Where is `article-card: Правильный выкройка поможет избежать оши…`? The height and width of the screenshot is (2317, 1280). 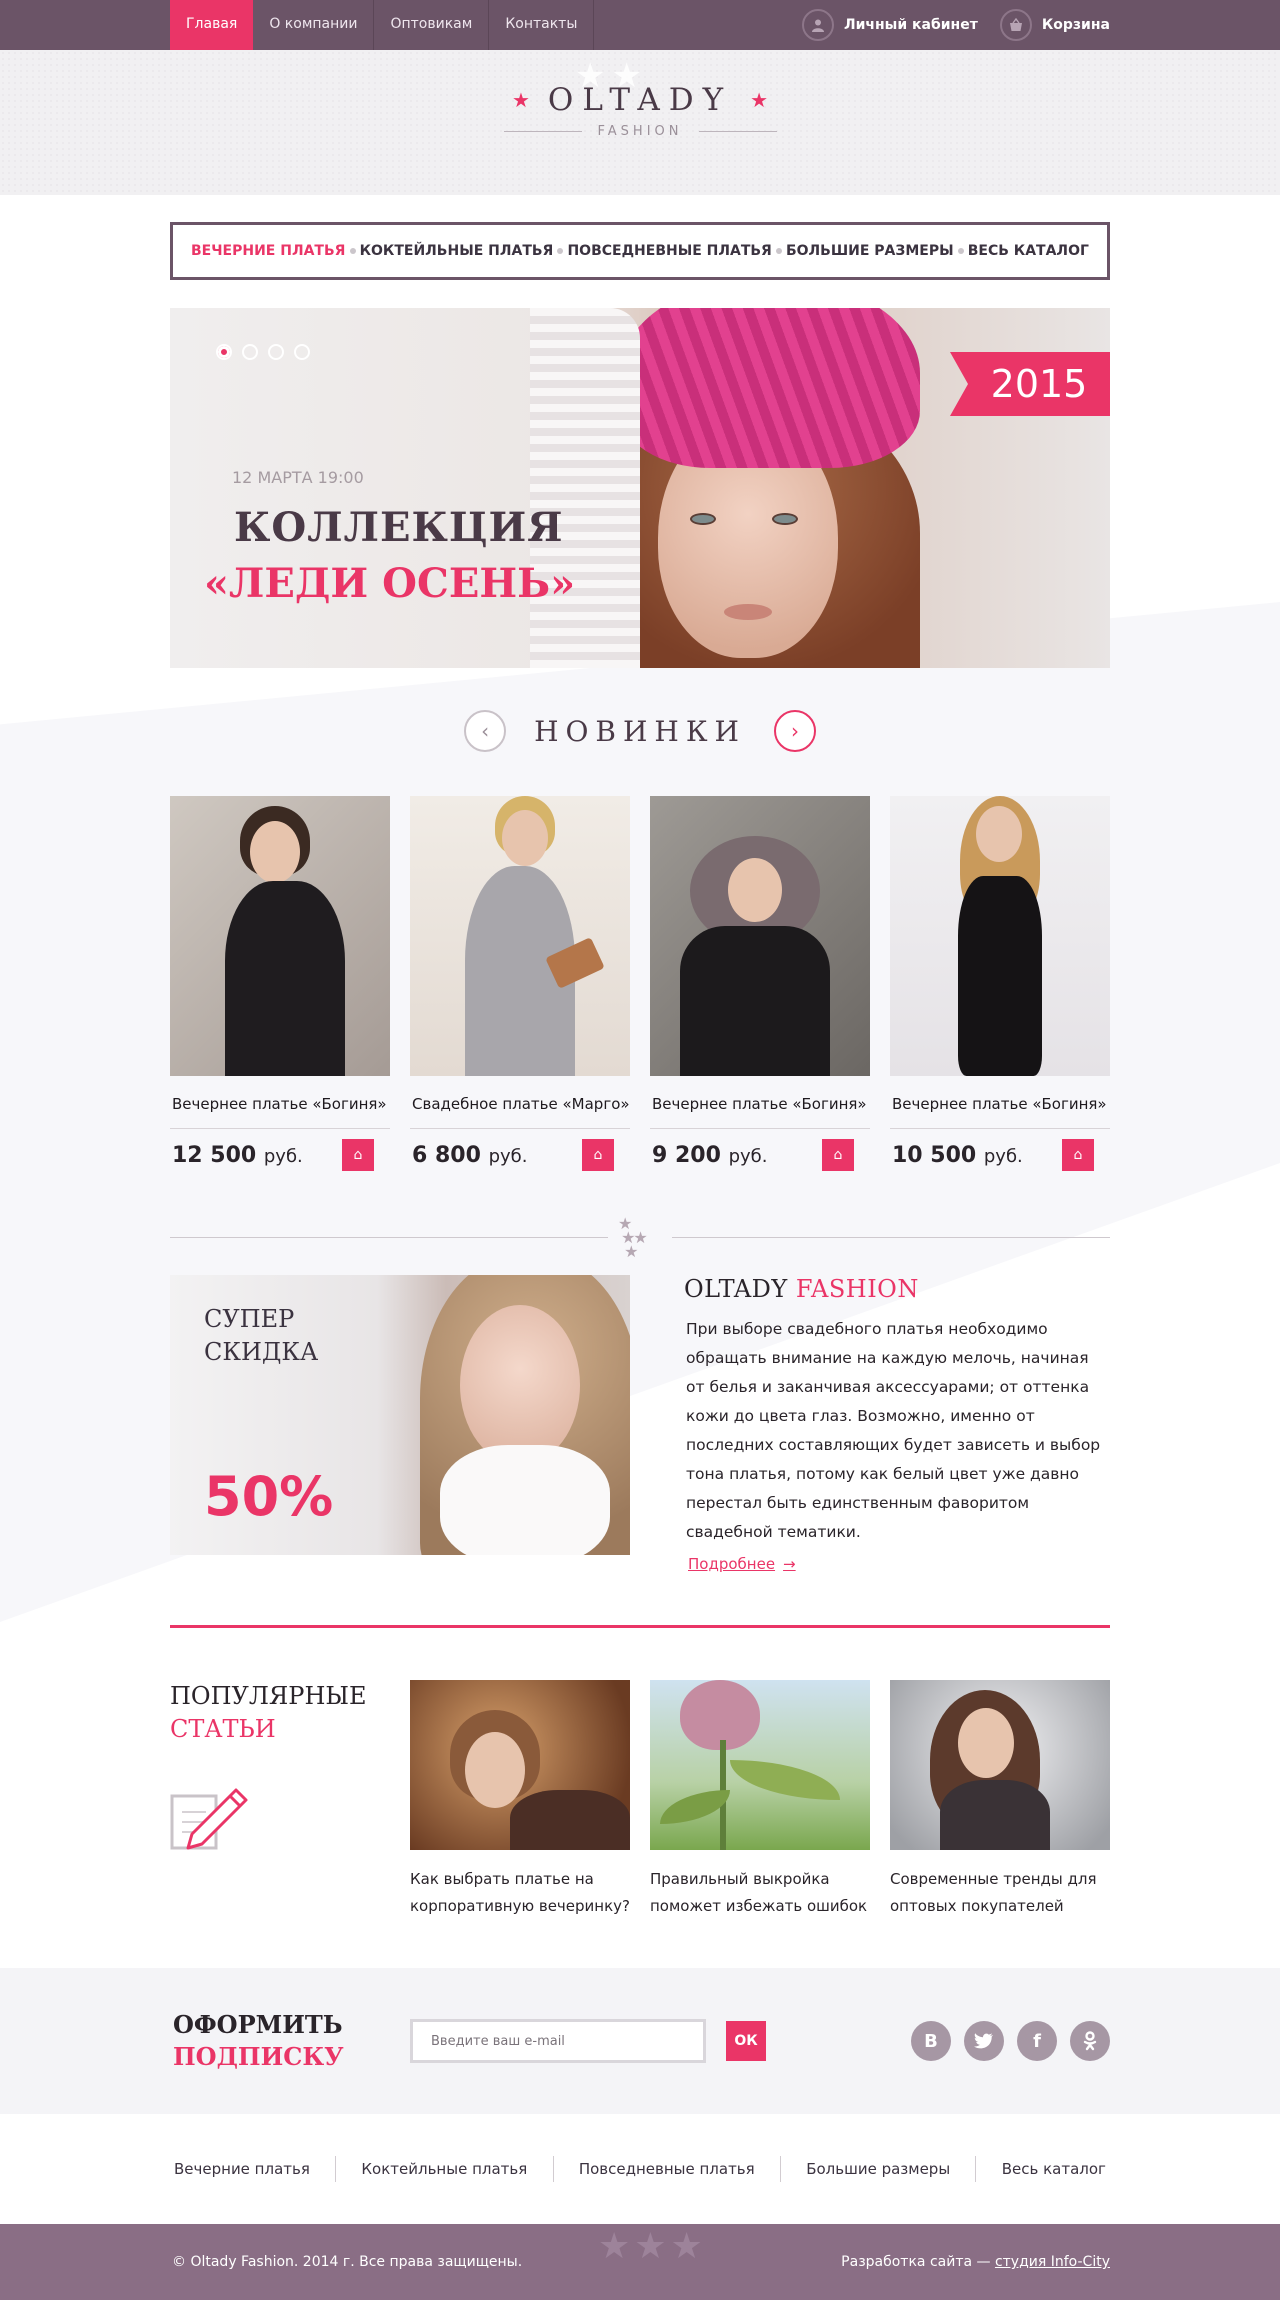
article-card: Правильный выкройка поможет избежать оши… is located at coordinates (760, 1800).